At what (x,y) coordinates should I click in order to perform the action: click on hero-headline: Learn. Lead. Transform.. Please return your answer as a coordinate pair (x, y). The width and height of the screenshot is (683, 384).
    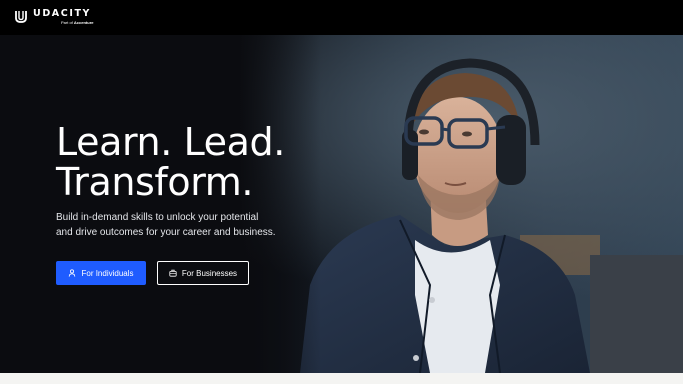
    Looking at the image, I should click on (170, 162).